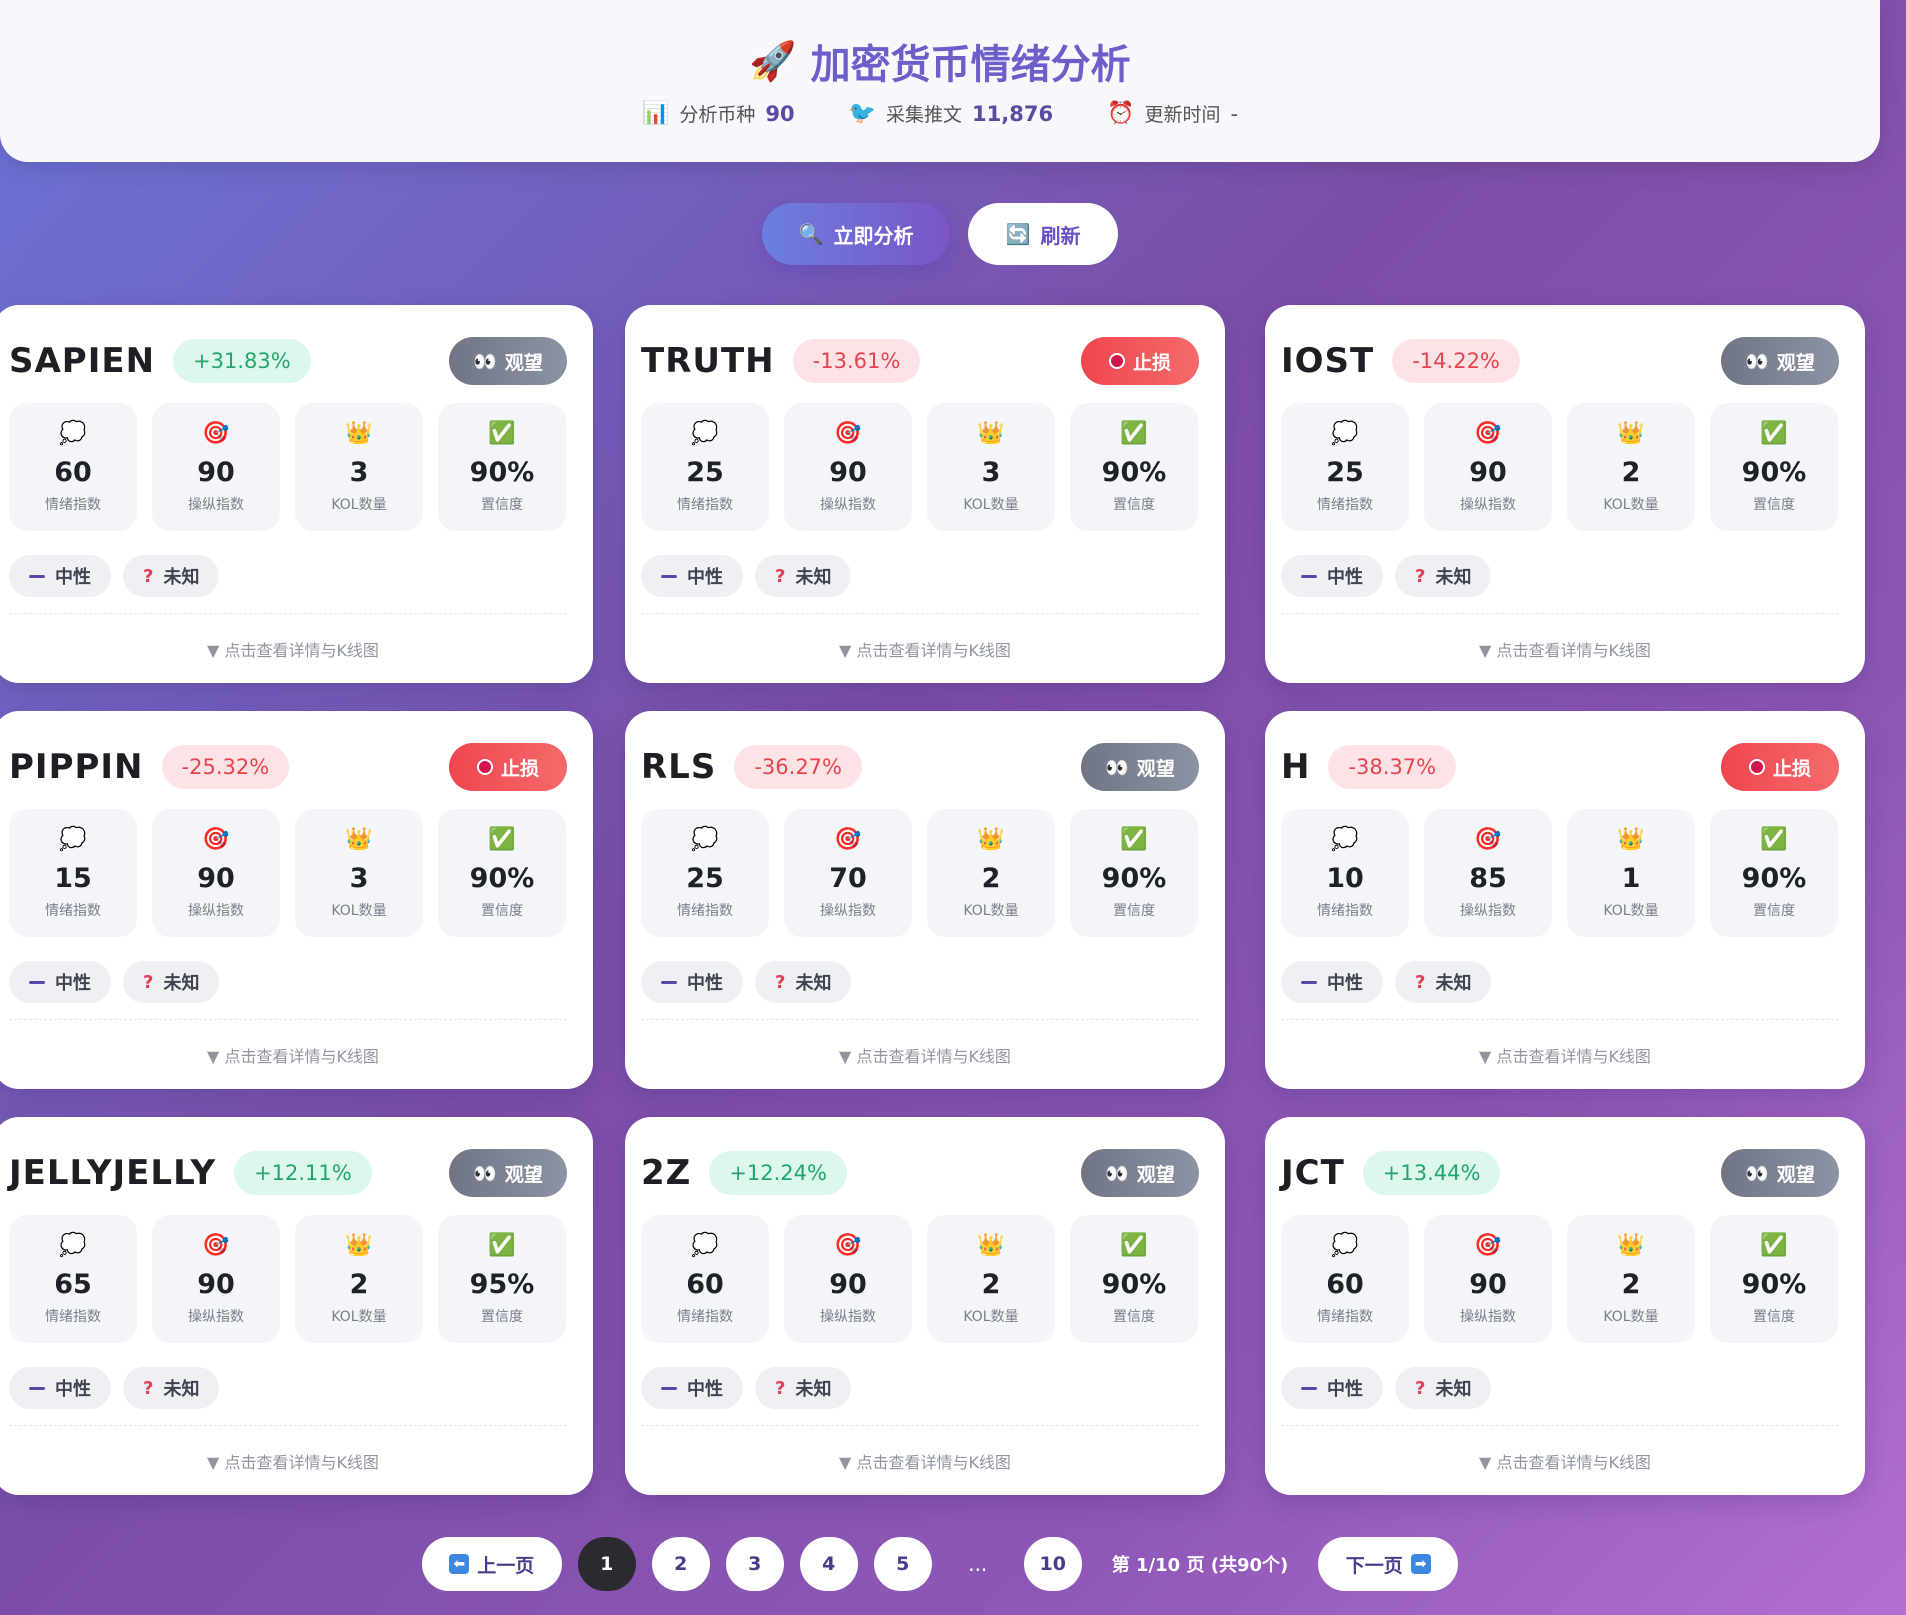 The width and height of the screenshot is (1906, 1615). I want to click on speech-bubble-icon: 💭, so click(1345, 1245).